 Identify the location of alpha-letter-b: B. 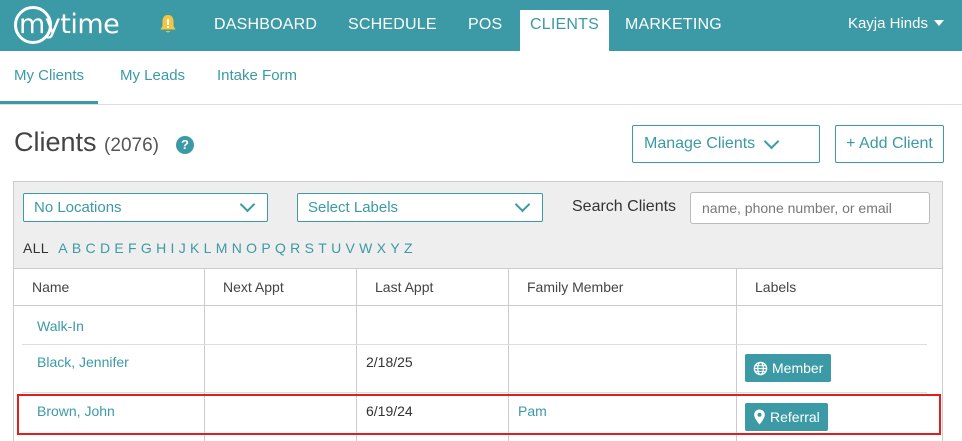
(77, 248).